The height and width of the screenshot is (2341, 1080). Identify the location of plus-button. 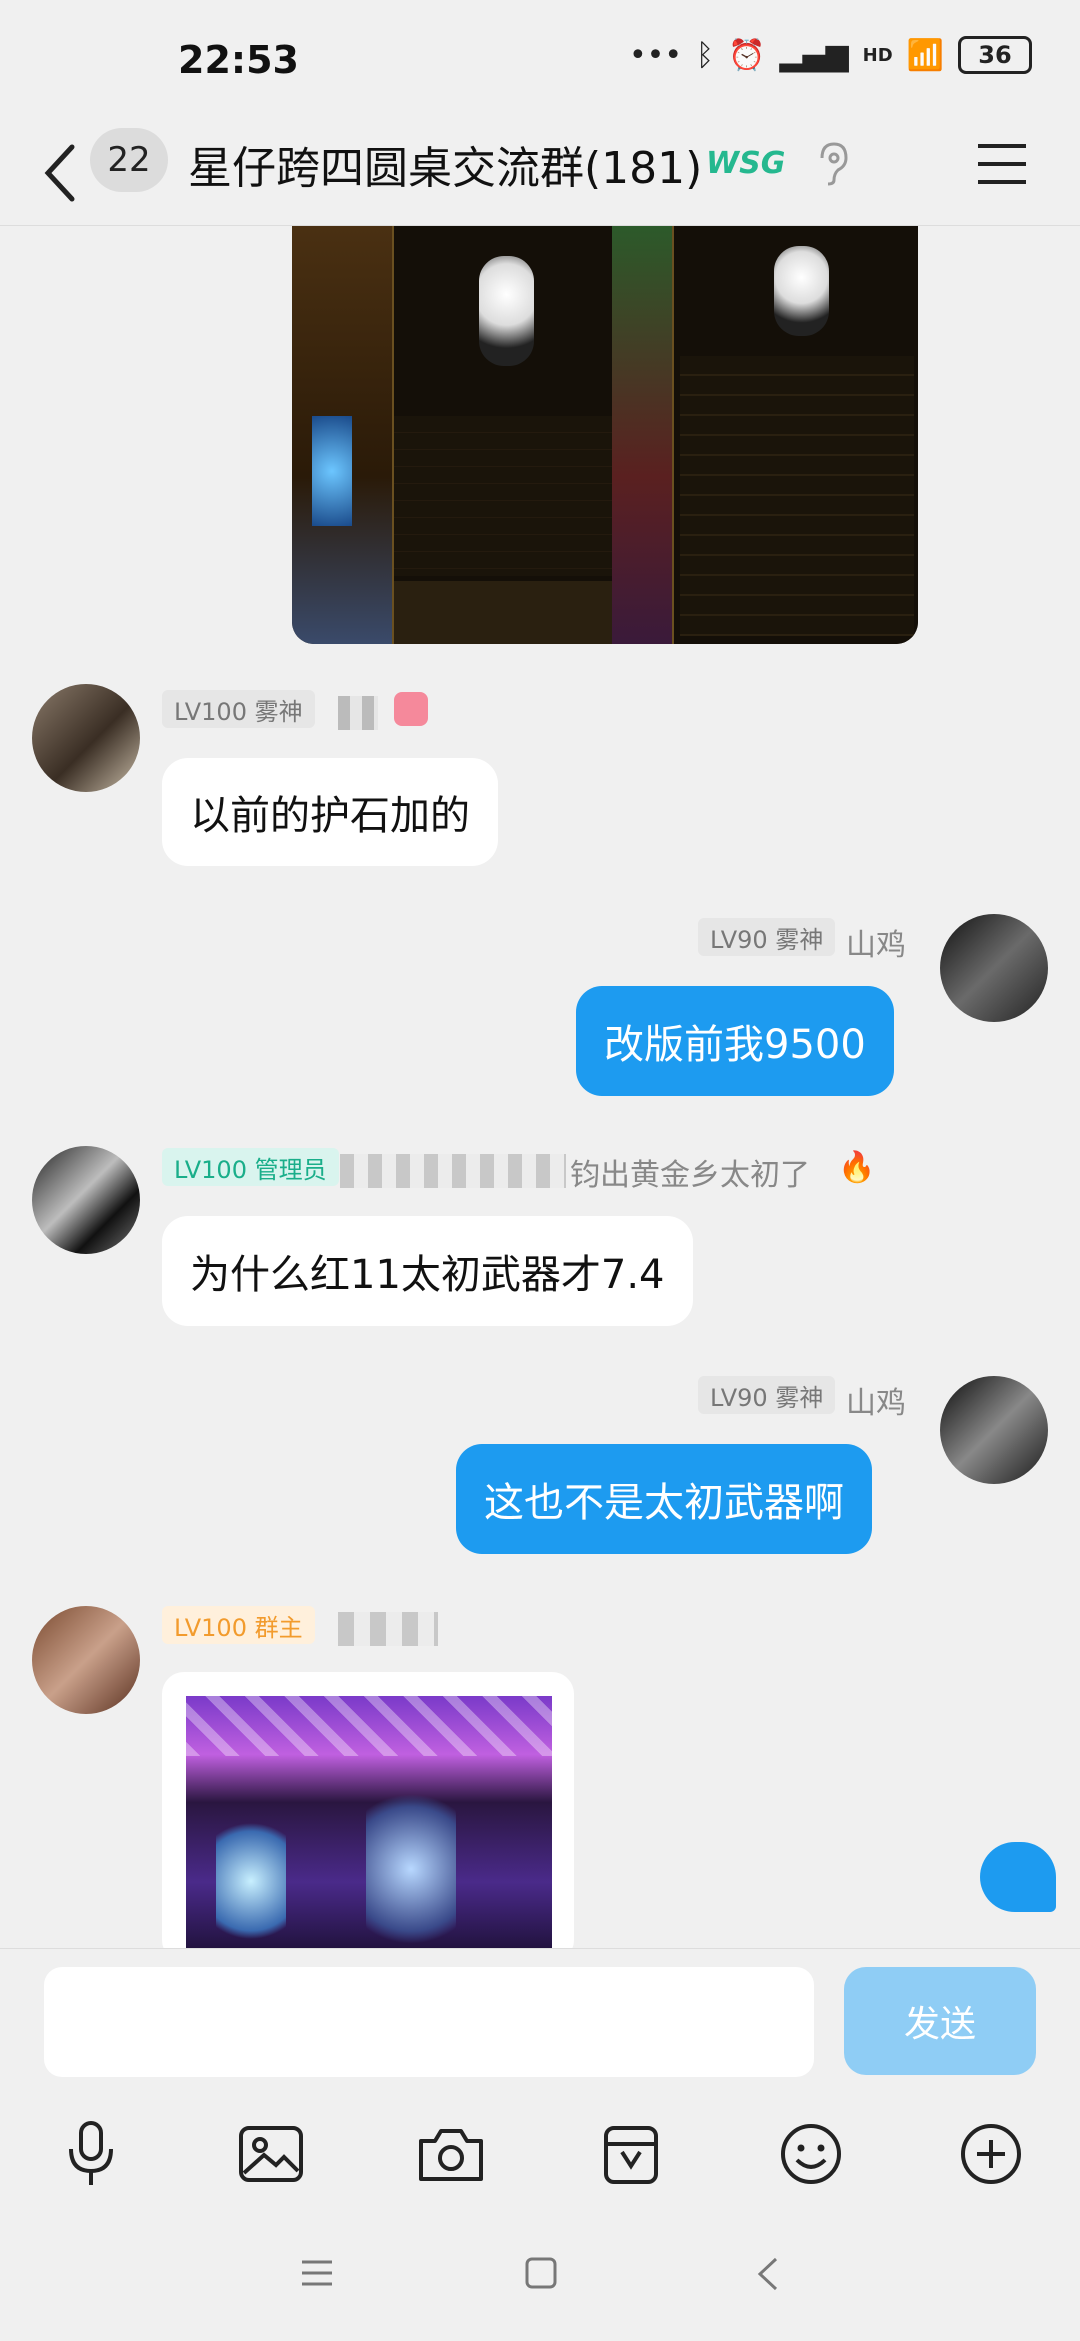
(991, 2154).